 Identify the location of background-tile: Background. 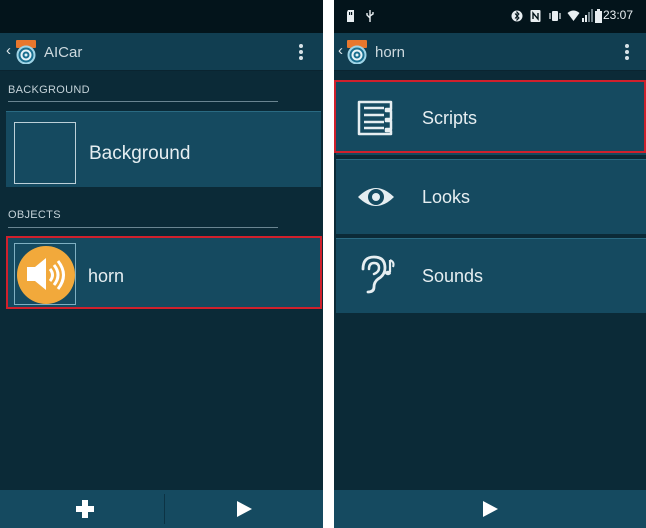
(163, 149).